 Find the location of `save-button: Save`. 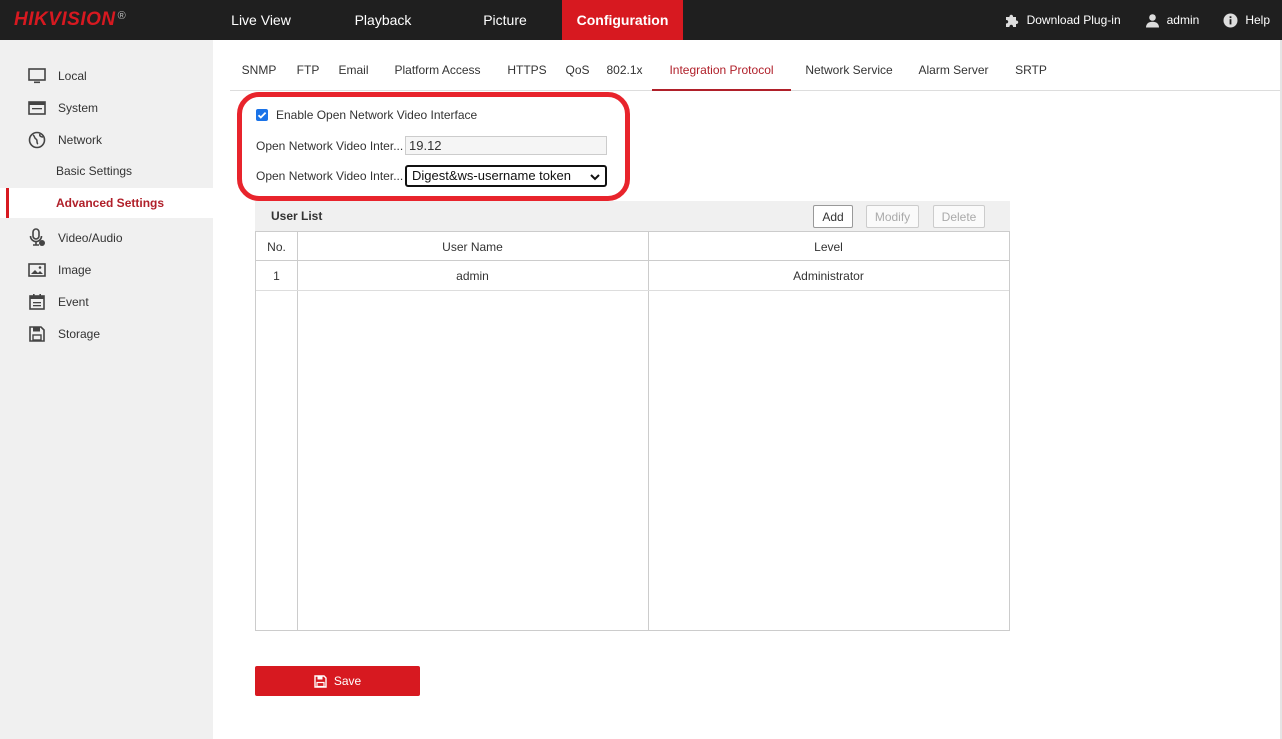

save-button: Save is located at coordinates (337, 681).